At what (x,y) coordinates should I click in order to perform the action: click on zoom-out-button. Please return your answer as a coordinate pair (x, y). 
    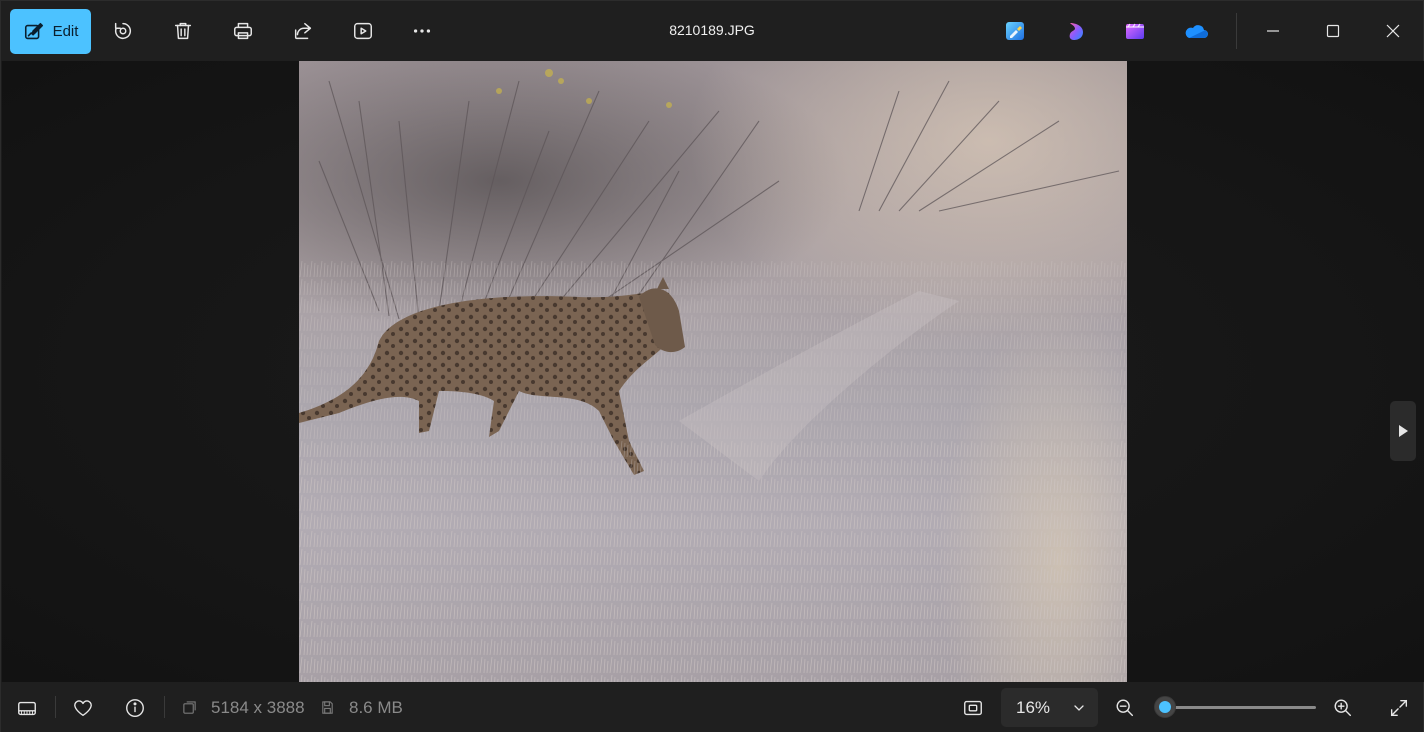
    Looking at the image, I should click on (1125, 708).